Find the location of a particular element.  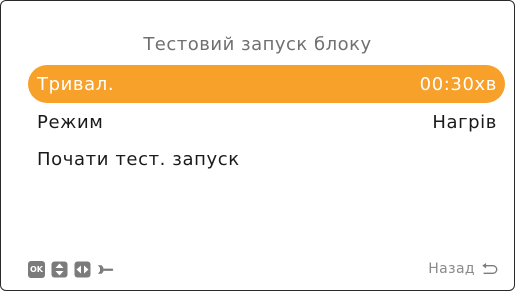

menu-item-label: Тривал. is located at coordinates (76, 84).